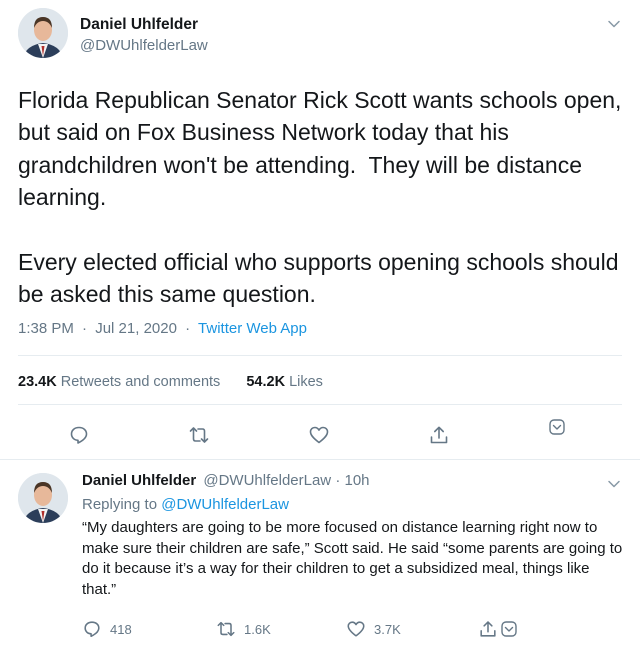 The width and height of the screenshot is (640, 663). I want to click on reply-button, so click(79, 435).